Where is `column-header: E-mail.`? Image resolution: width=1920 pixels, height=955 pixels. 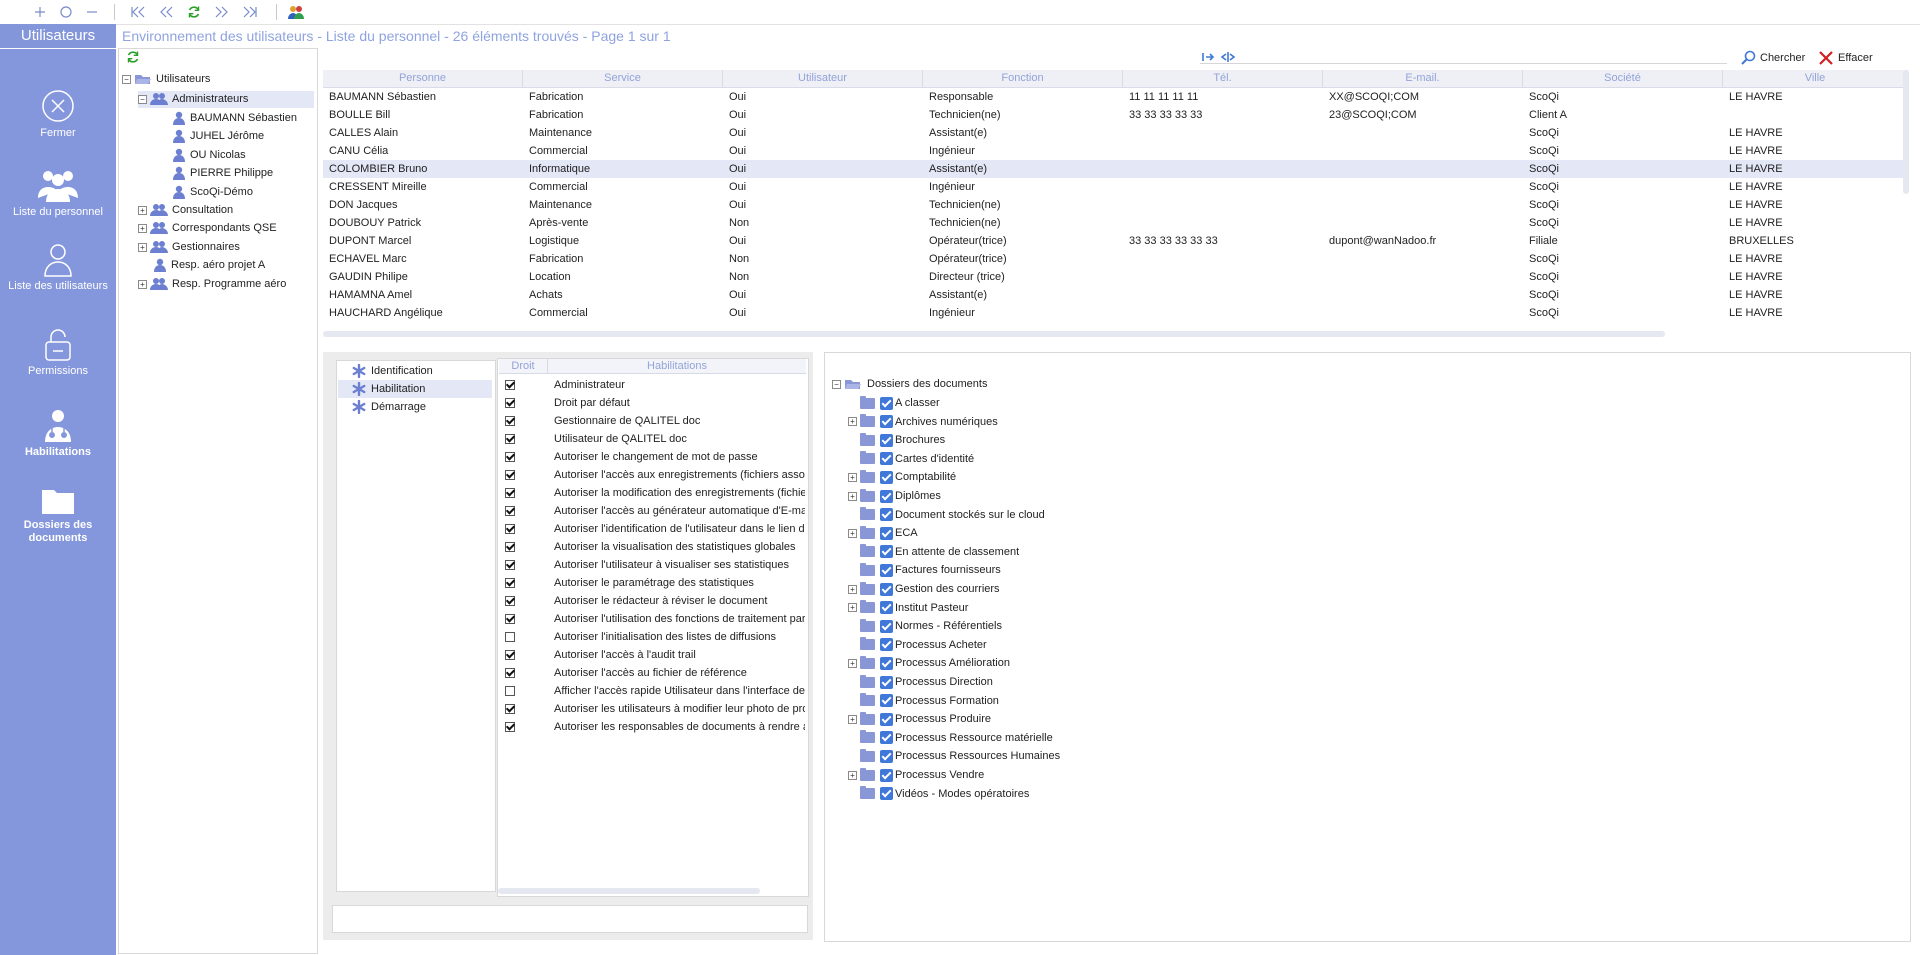
column-header: E-mail. is located at coordinates (1423, 78).